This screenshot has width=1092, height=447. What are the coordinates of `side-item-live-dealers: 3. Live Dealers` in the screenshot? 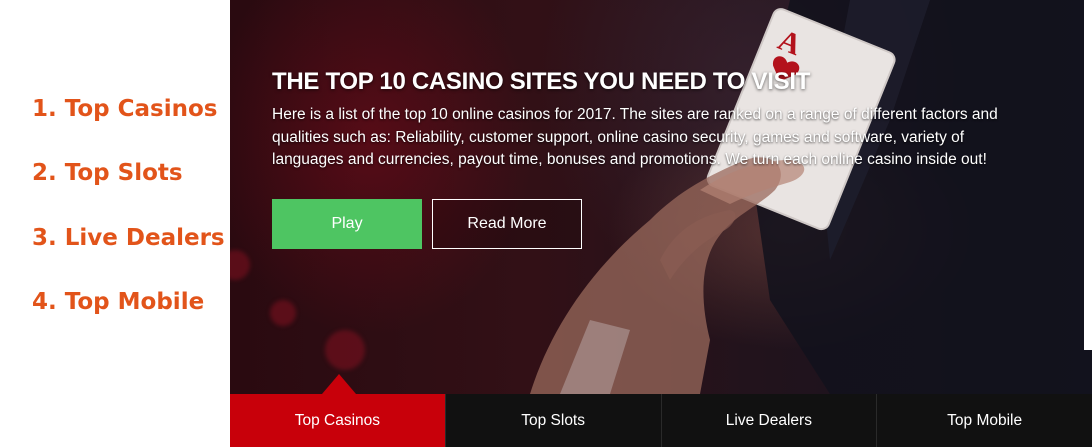 It's located at (128, 238).